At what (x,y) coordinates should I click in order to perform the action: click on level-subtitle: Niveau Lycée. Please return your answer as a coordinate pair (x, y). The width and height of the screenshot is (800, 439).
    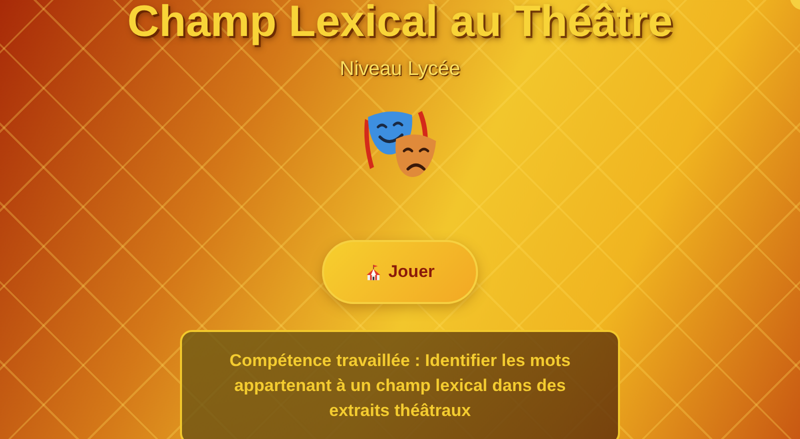
    Looking at the image, I should click on (400, 69).